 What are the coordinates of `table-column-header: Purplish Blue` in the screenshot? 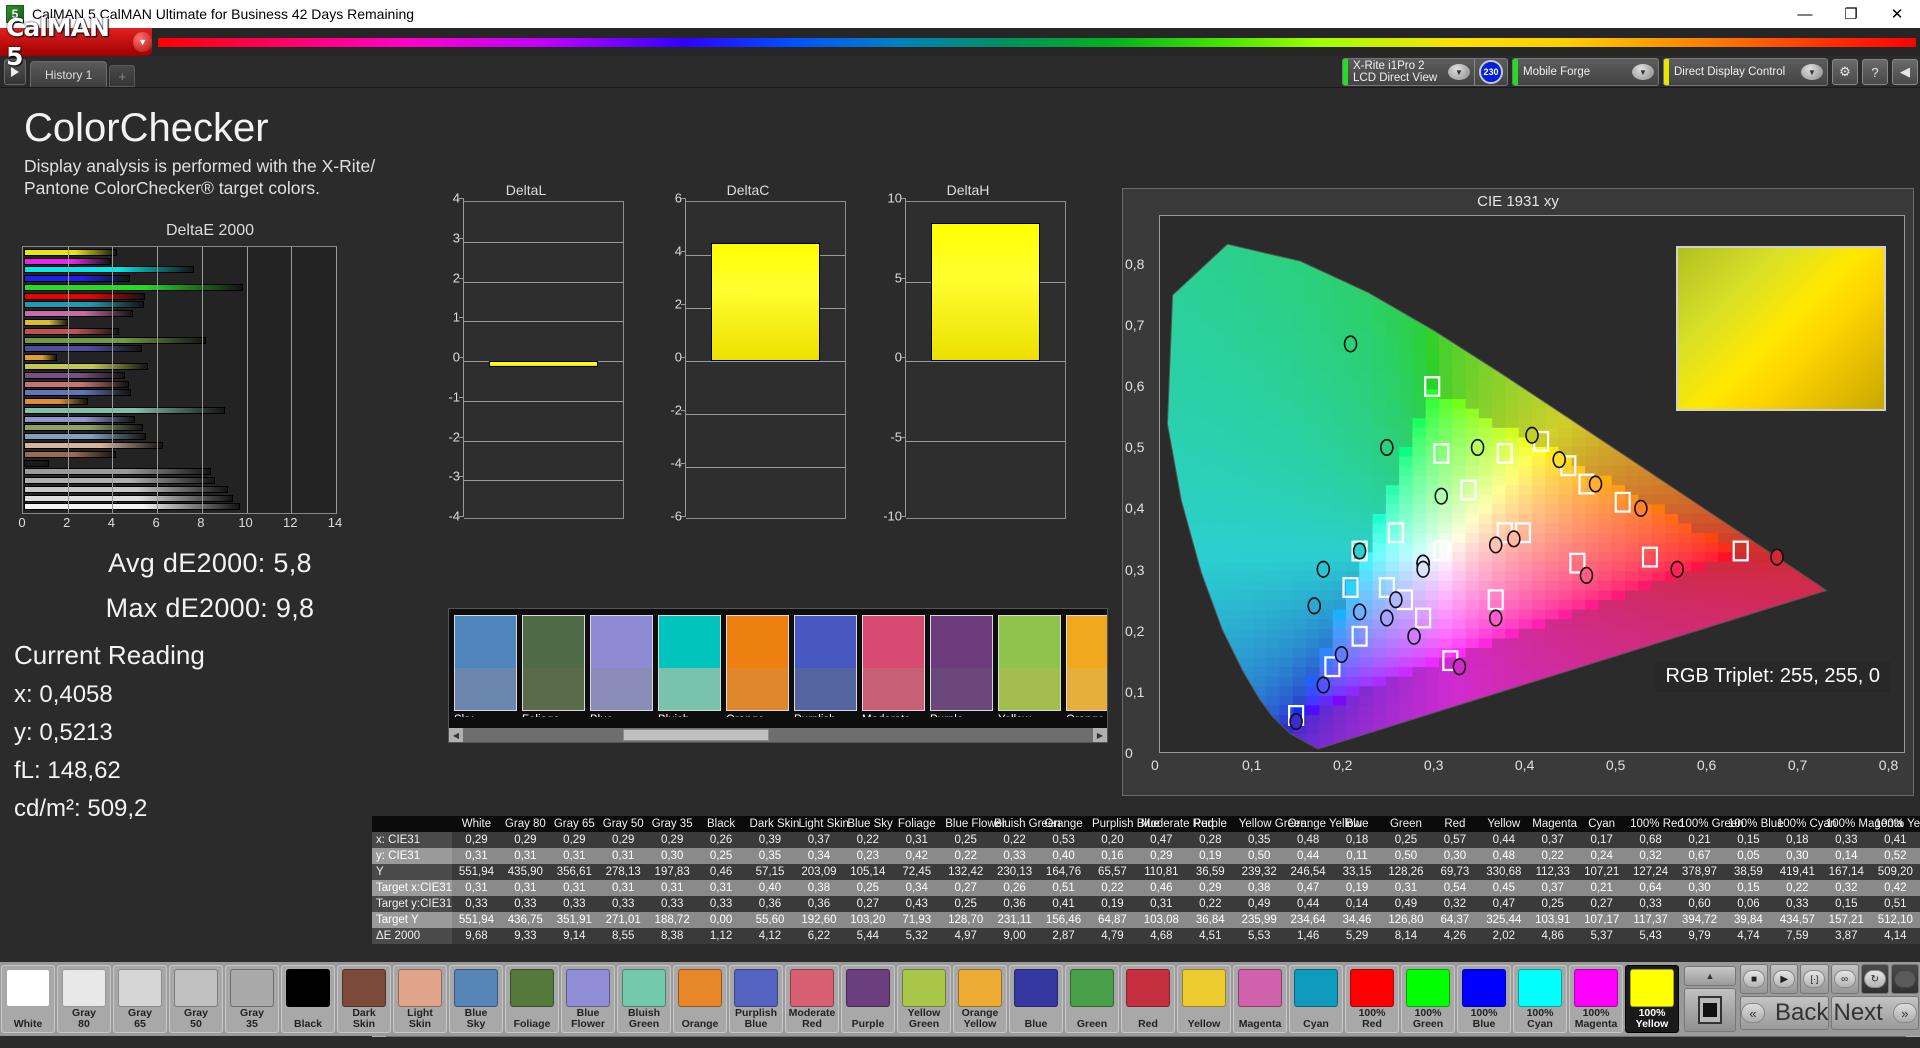 It's located at (1123, 824).